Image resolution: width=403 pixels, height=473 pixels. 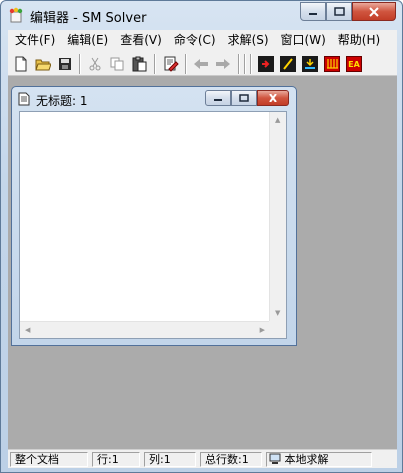 I want to click on save-button, so click(x=65, y=64).